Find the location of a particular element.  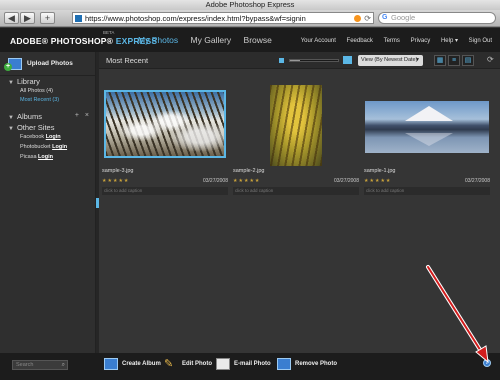

site-name: Picasa is located at coordinates (28, 157).